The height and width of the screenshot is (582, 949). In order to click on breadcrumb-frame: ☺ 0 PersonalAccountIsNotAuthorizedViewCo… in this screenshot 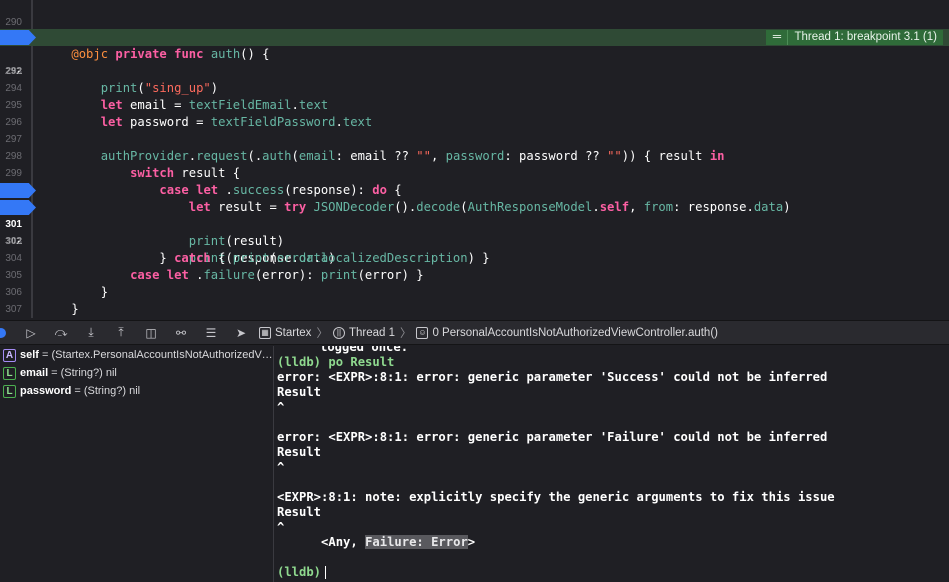, I will do `click(567, 332)`.